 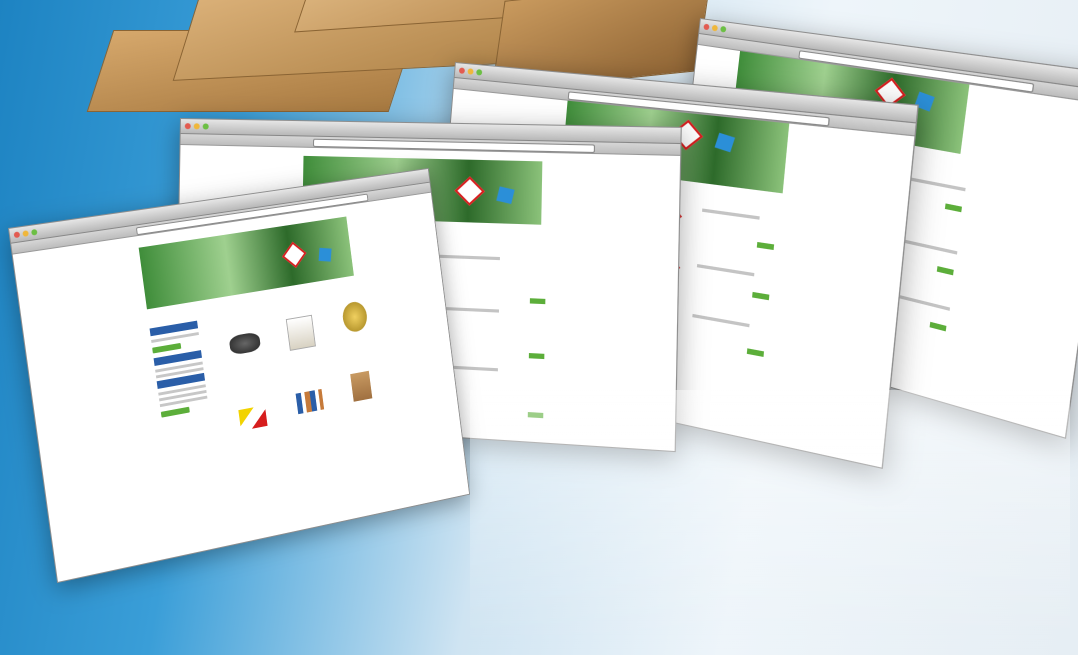 What do you see at coordinates (253, 418) in the screenshot?
I see `hazard-label-thumb` at bounding box center [253, 418].